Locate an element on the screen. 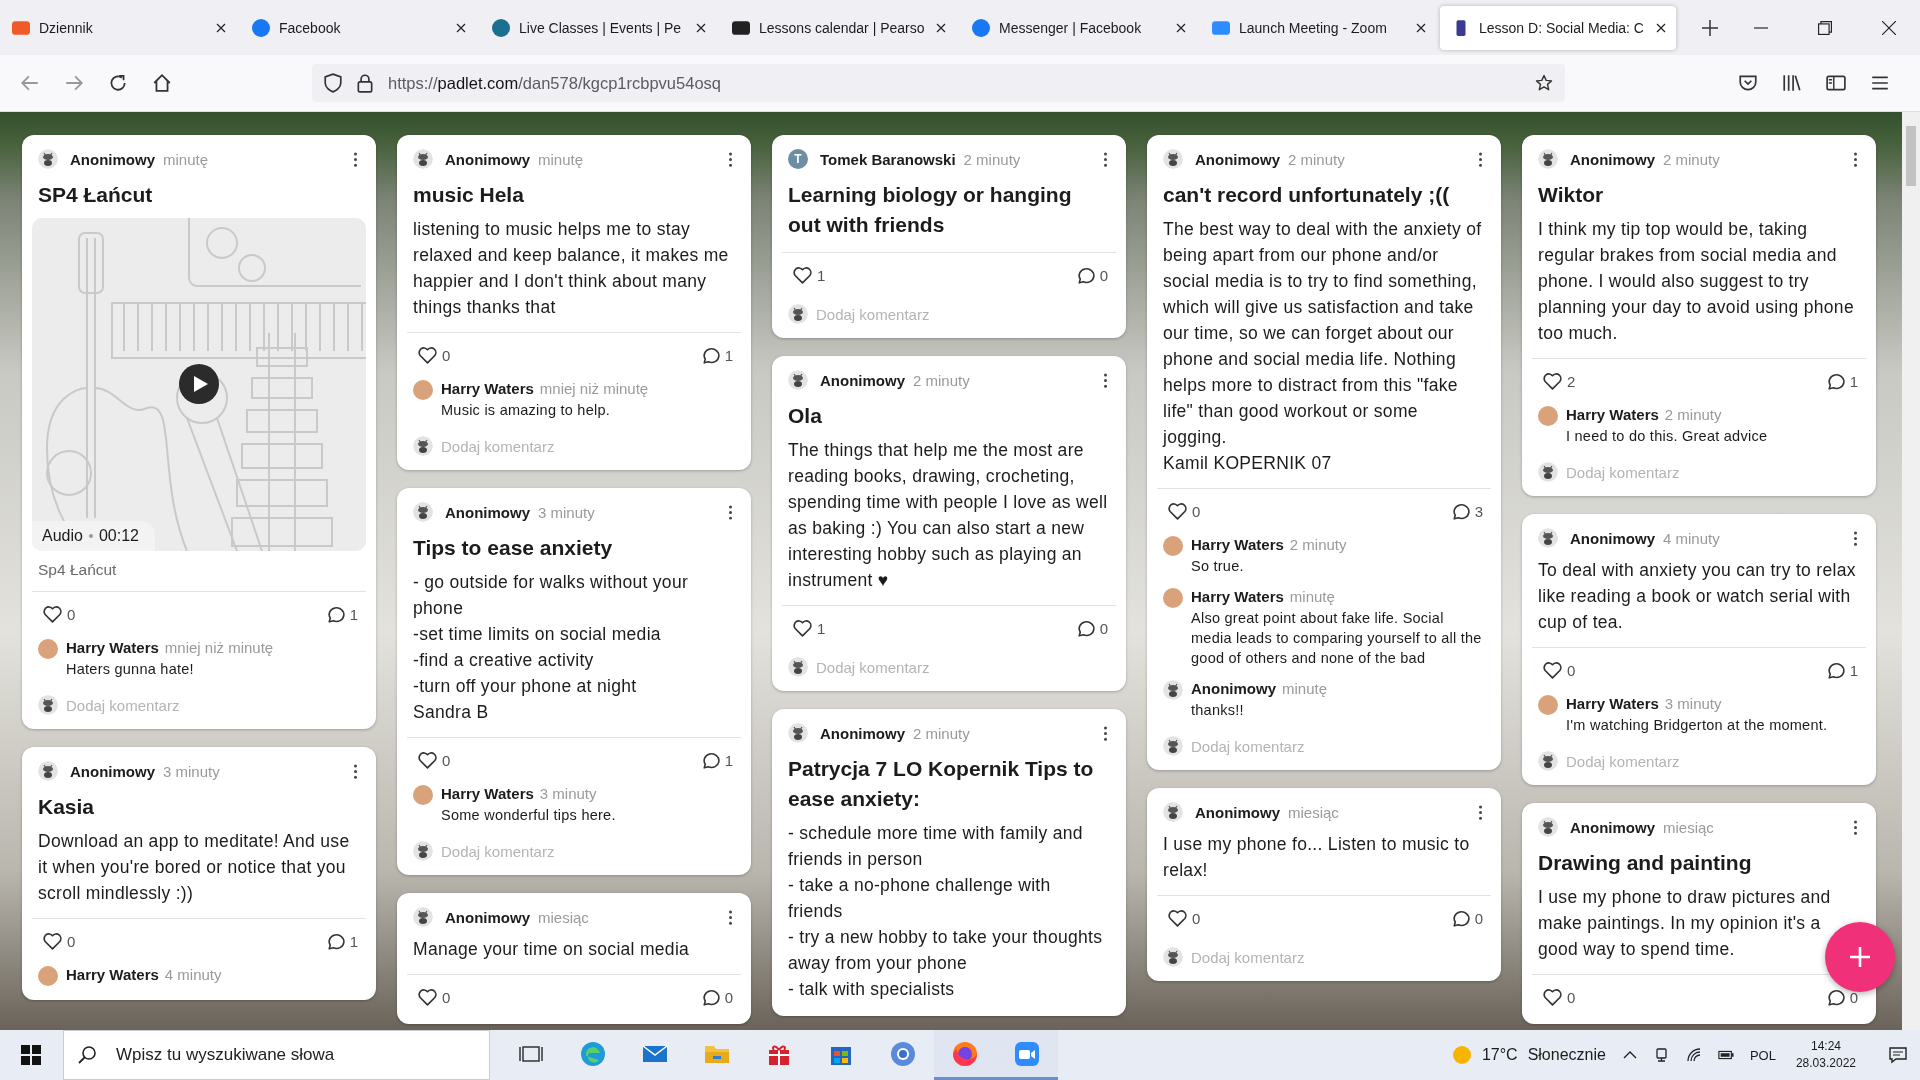 Image resolution: width=1920 pixels, height=1080 pixels. pocket-icon is located at coordinates (1748, 83).